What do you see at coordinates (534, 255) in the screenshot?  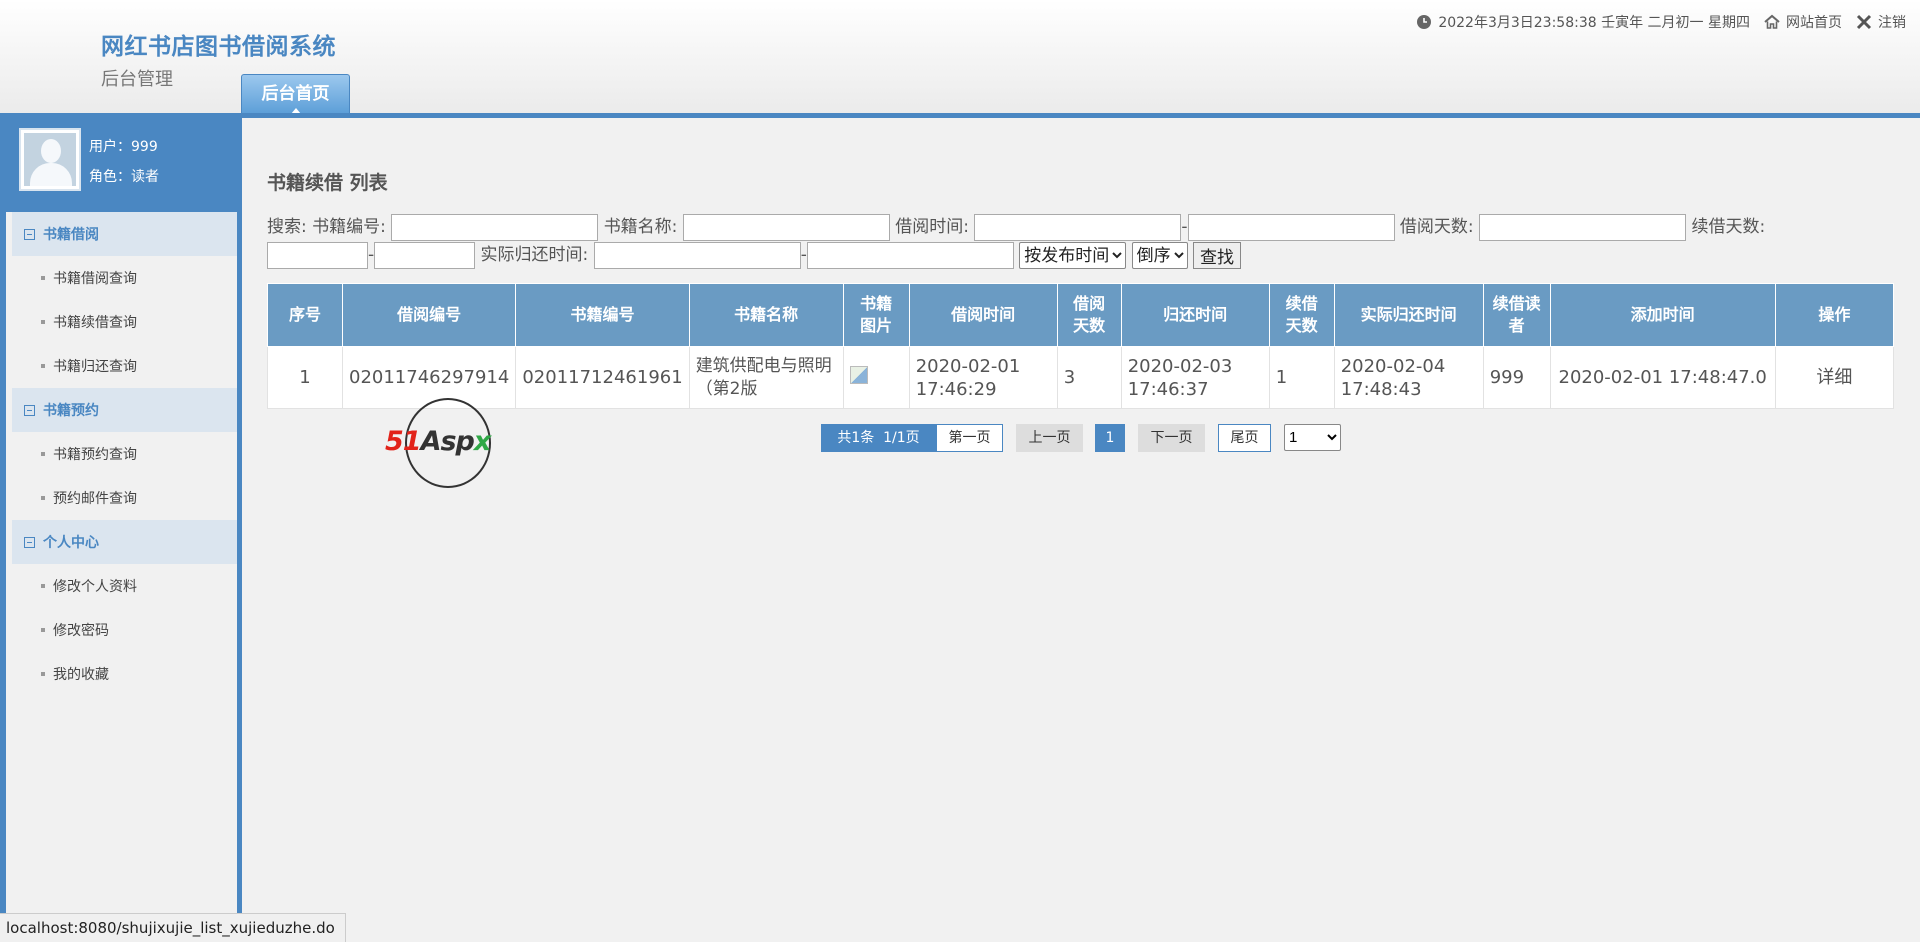 I see `actual-return-label: 实际归还时间:` at bounding box center [534, 255].